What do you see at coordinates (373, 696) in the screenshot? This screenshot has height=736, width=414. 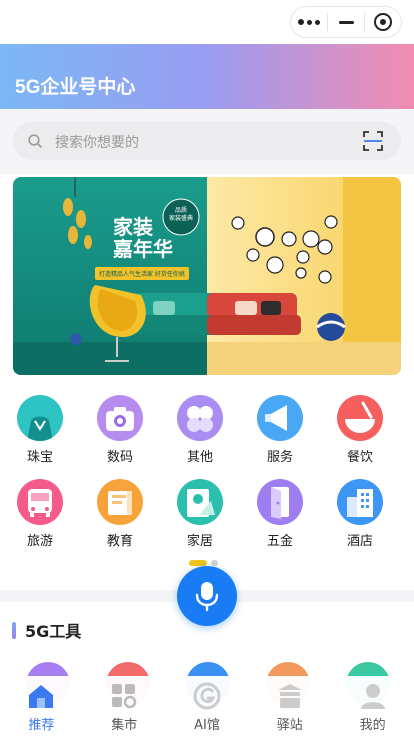 I see `profile-tab-icon` at bounding box center [373, 696].